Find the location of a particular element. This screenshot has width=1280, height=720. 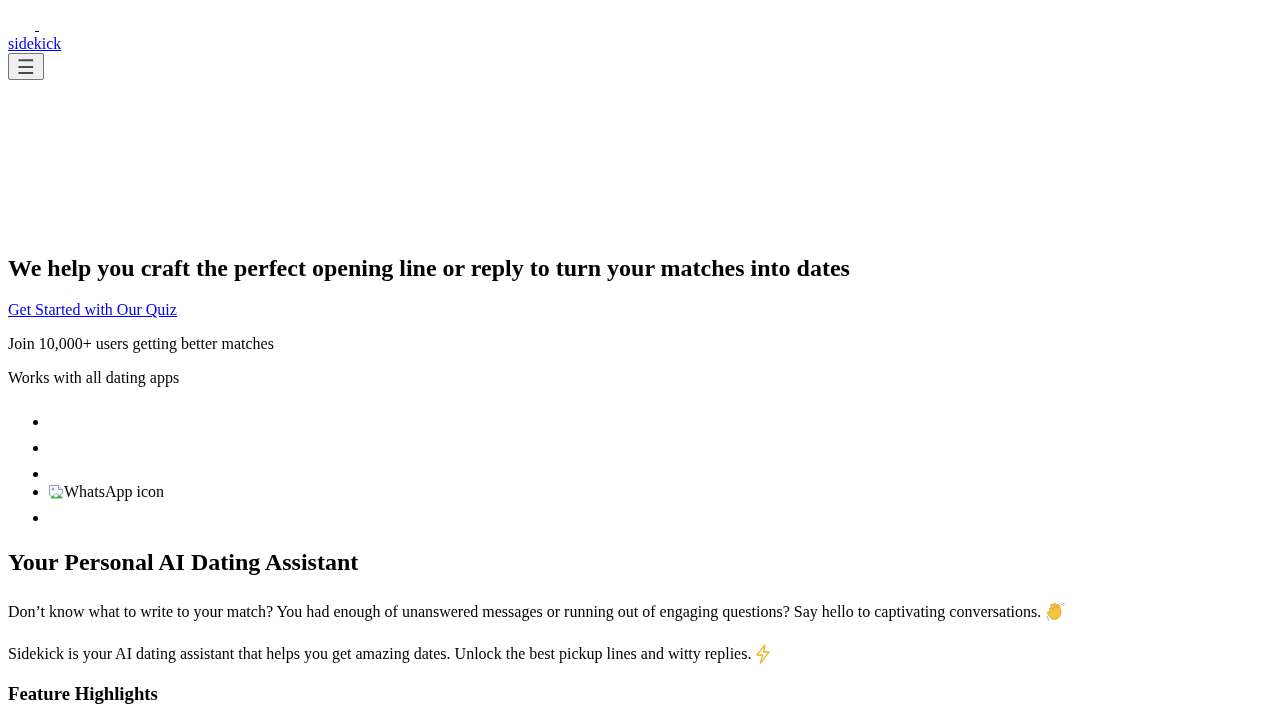

logo-link: sidekick is located at coordinates (35, 44).